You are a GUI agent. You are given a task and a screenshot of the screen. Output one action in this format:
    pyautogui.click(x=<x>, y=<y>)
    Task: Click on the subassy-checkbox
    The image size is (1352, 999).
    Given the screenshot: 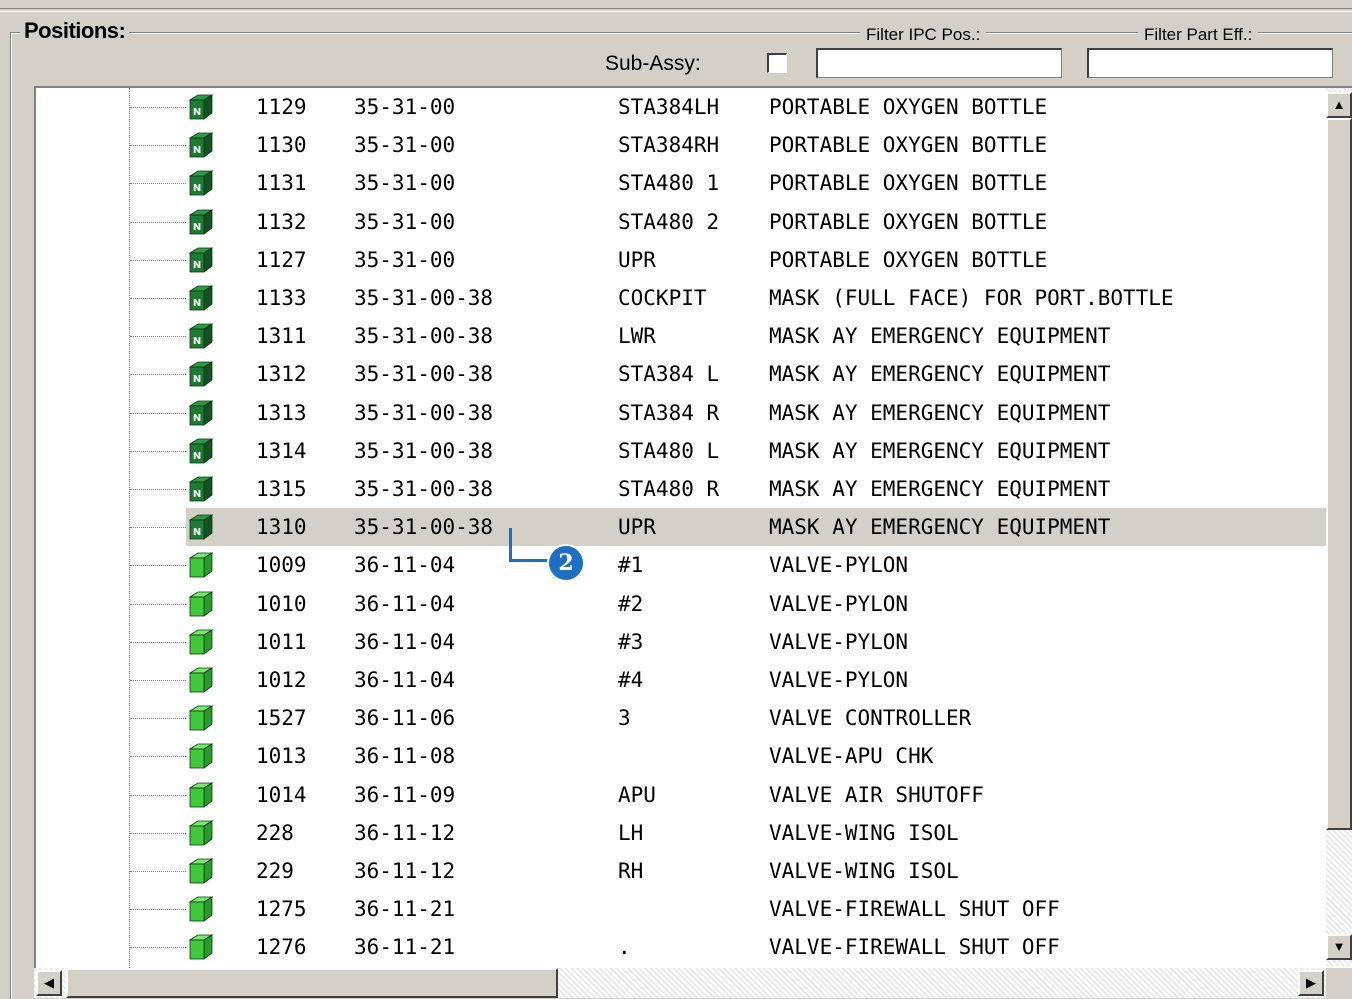 What is the action you would take?
    pyautogui.click(x=777, y=63)
    